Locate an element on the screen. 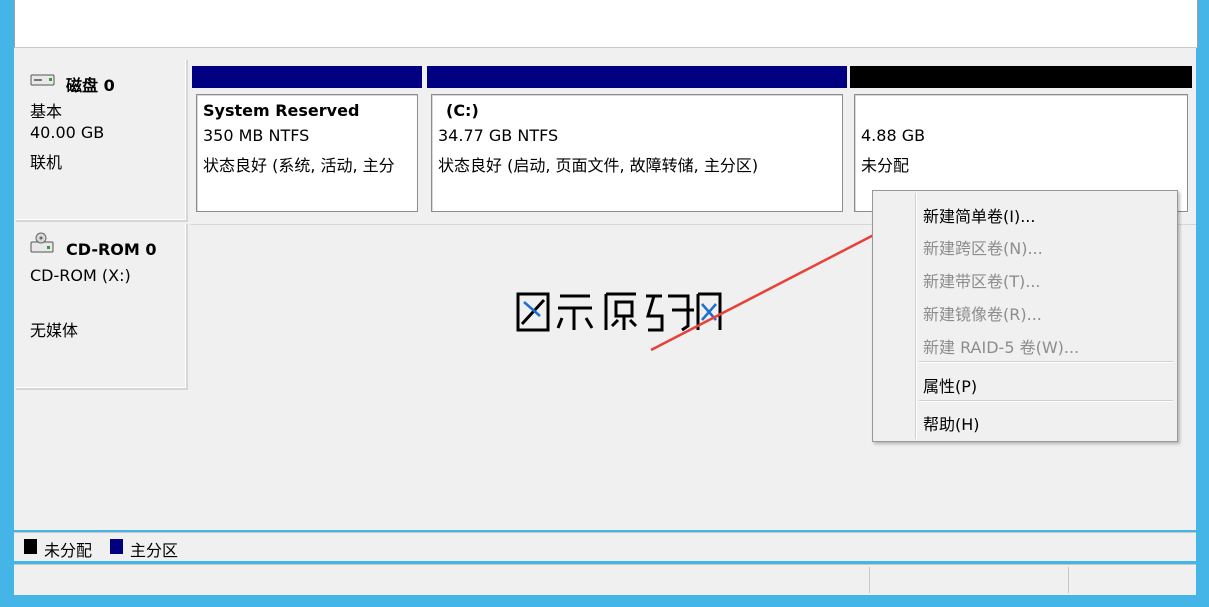 The image size is (1209, 607). partition-status: 状态良好 (系统, 活动, 主分 is located at coordinates (299, 165).